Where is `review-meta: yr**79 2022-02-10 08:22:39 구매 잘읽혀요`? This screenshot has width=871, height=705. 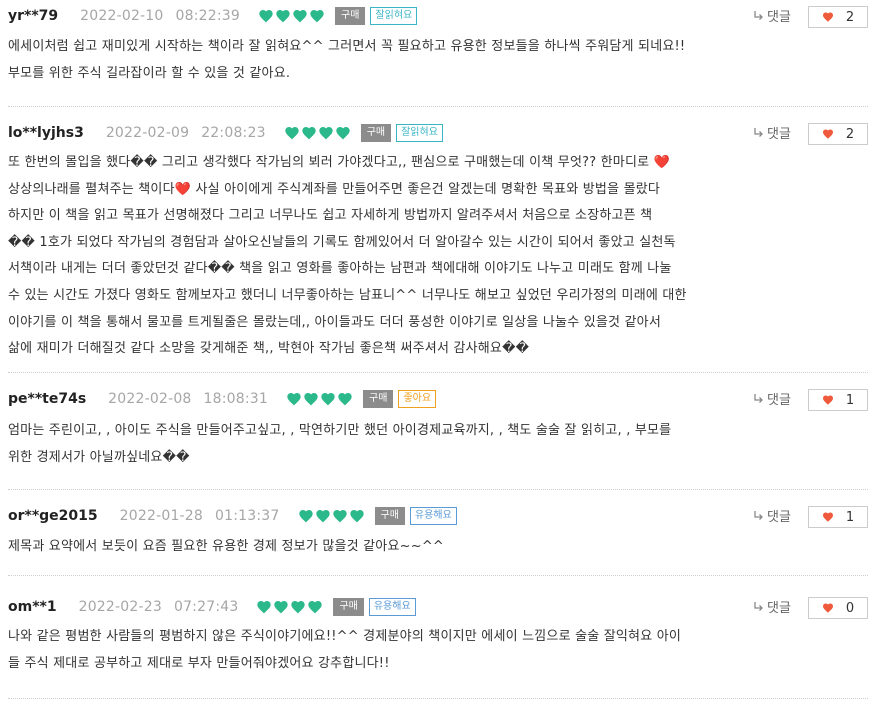
review-meta: yr**79 2022-02-10 08:22:39 구매 잘읽혀요 is located at coordinates (213, 16).